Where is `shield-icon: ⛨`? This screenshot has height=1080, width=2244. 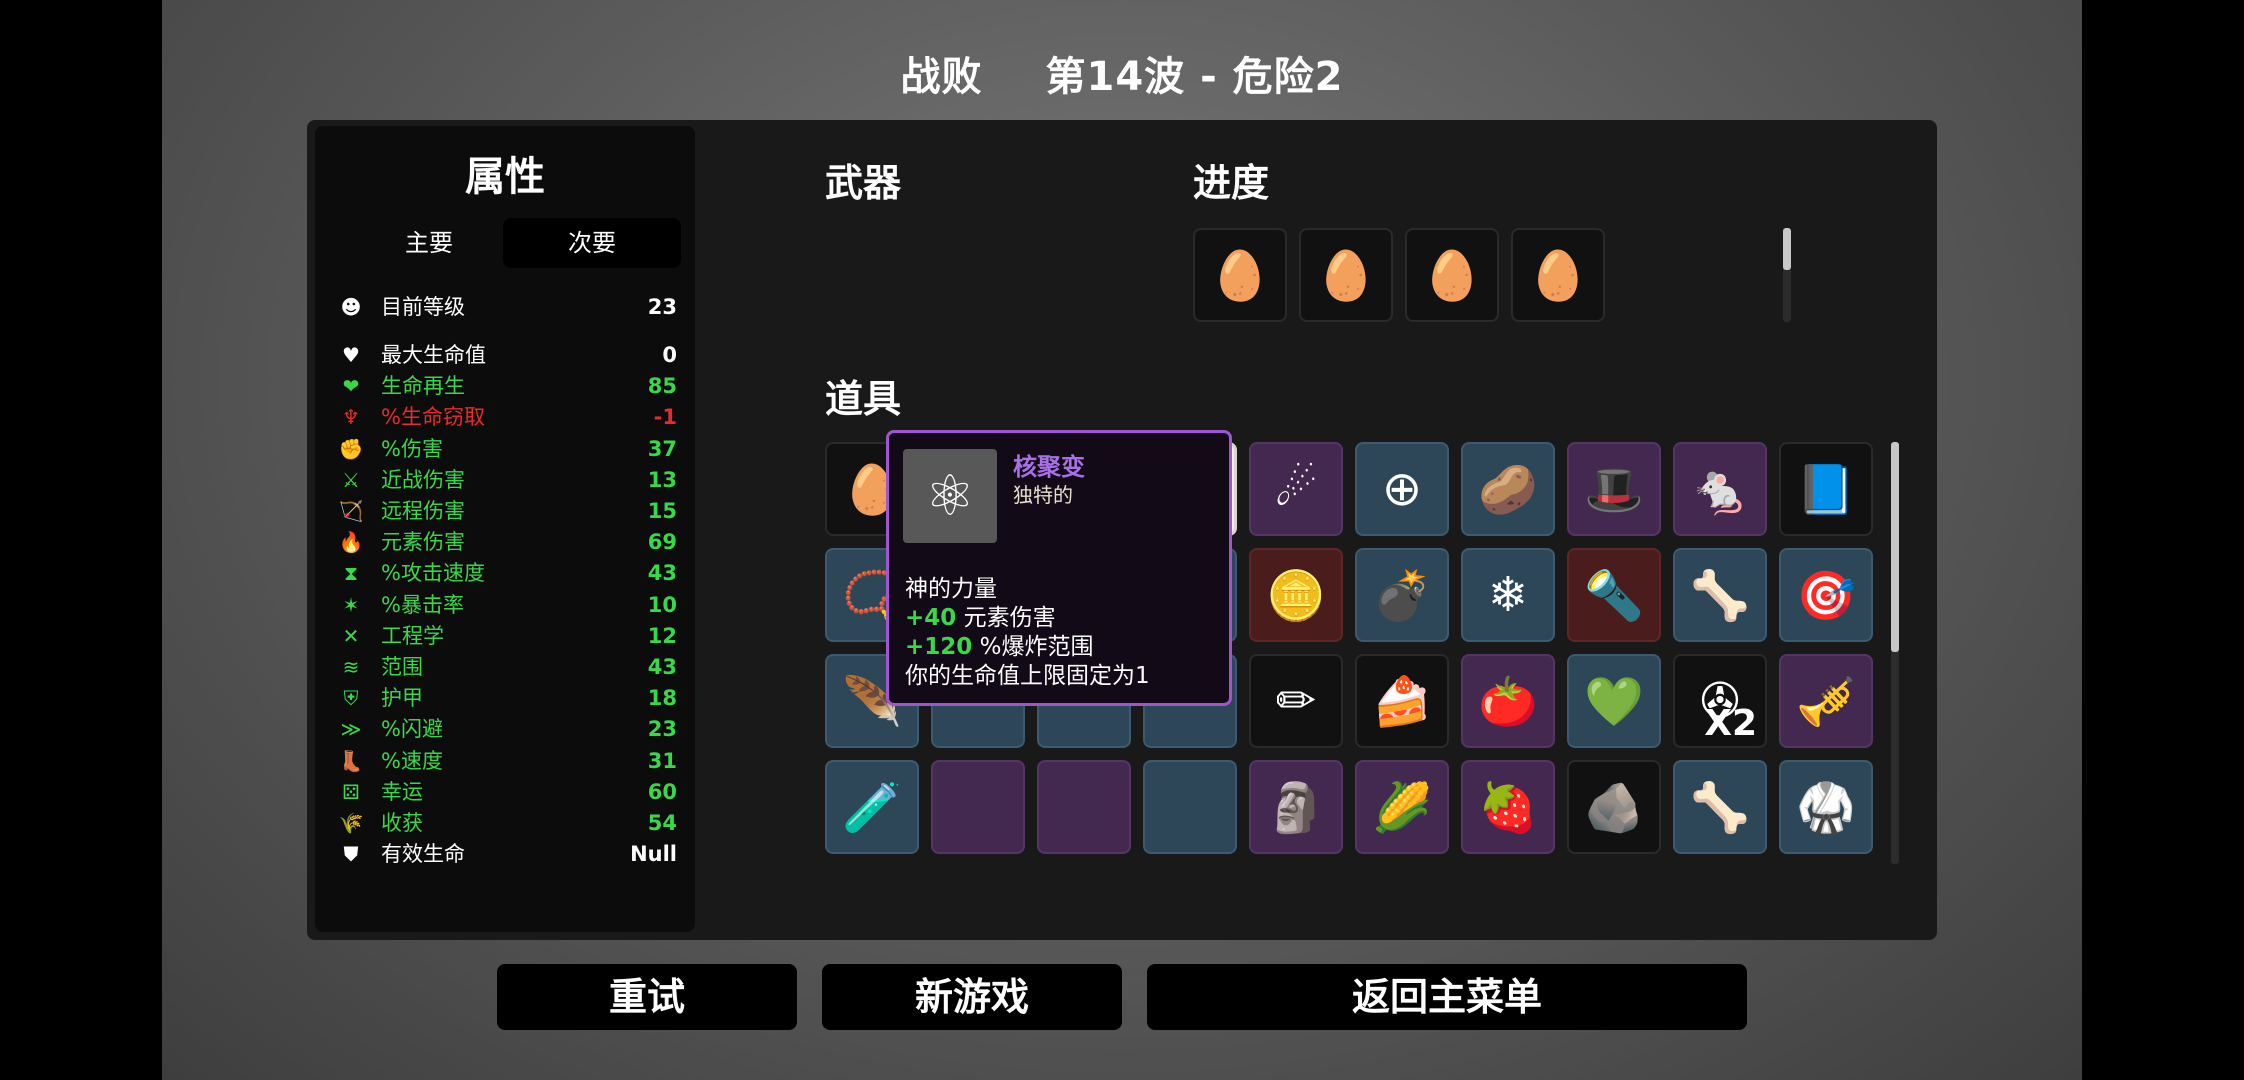
shield-icon: ⛨ is located at coordinates (351, 698).